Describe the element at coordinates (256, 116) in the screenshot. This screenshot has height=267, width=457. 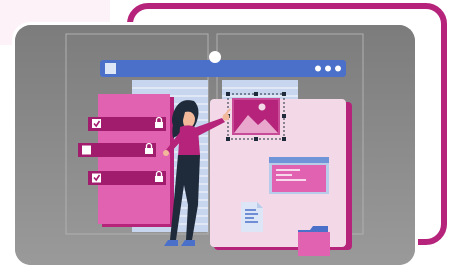
I see `image-placeholder-icon` at that location.